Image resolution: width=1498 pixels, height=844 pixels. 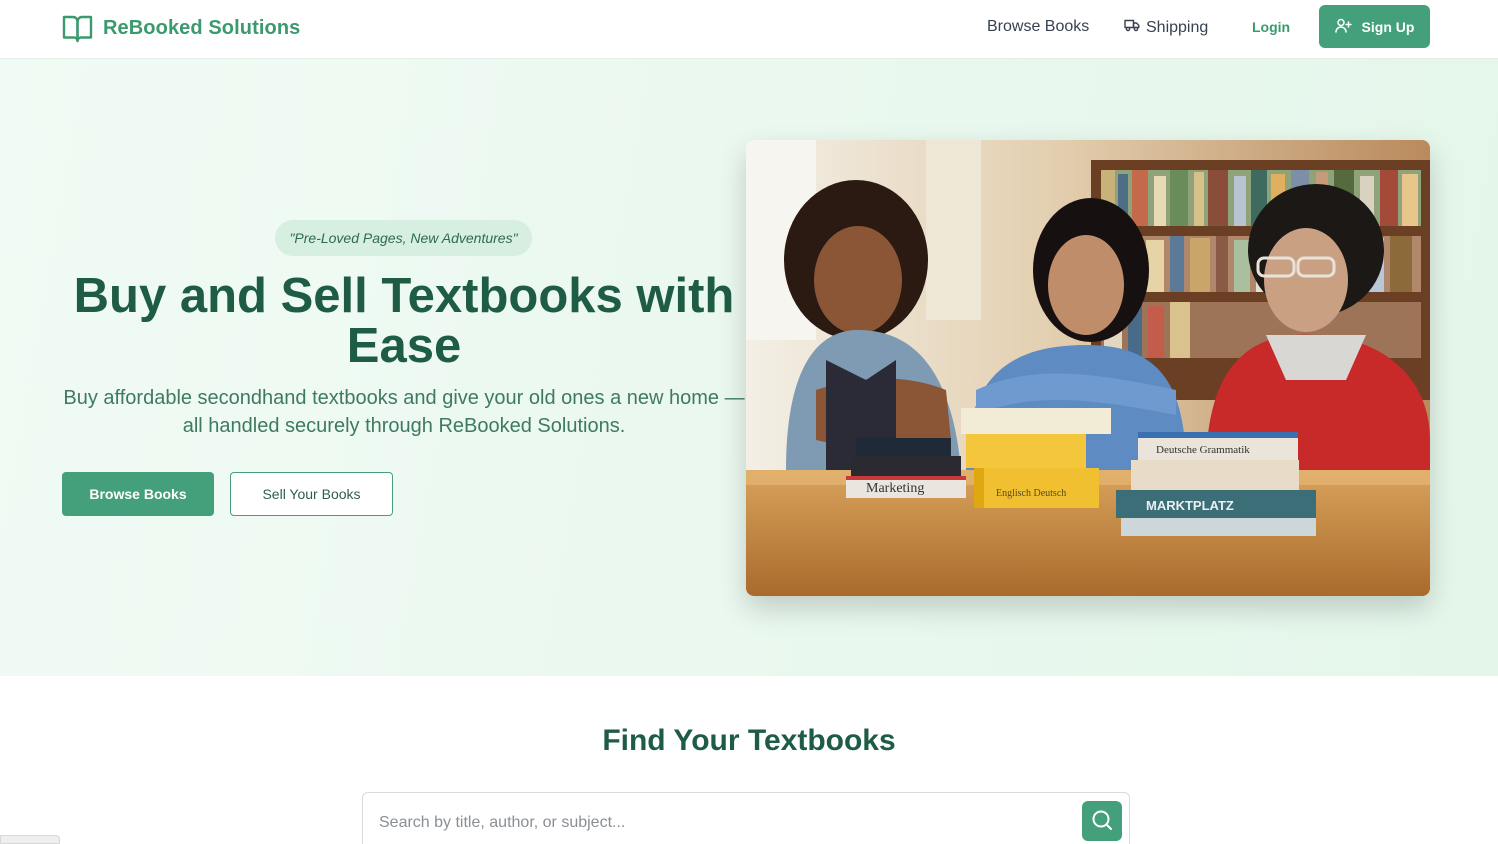 I want to click on search-submit-button, so click(x=1102, y=821).